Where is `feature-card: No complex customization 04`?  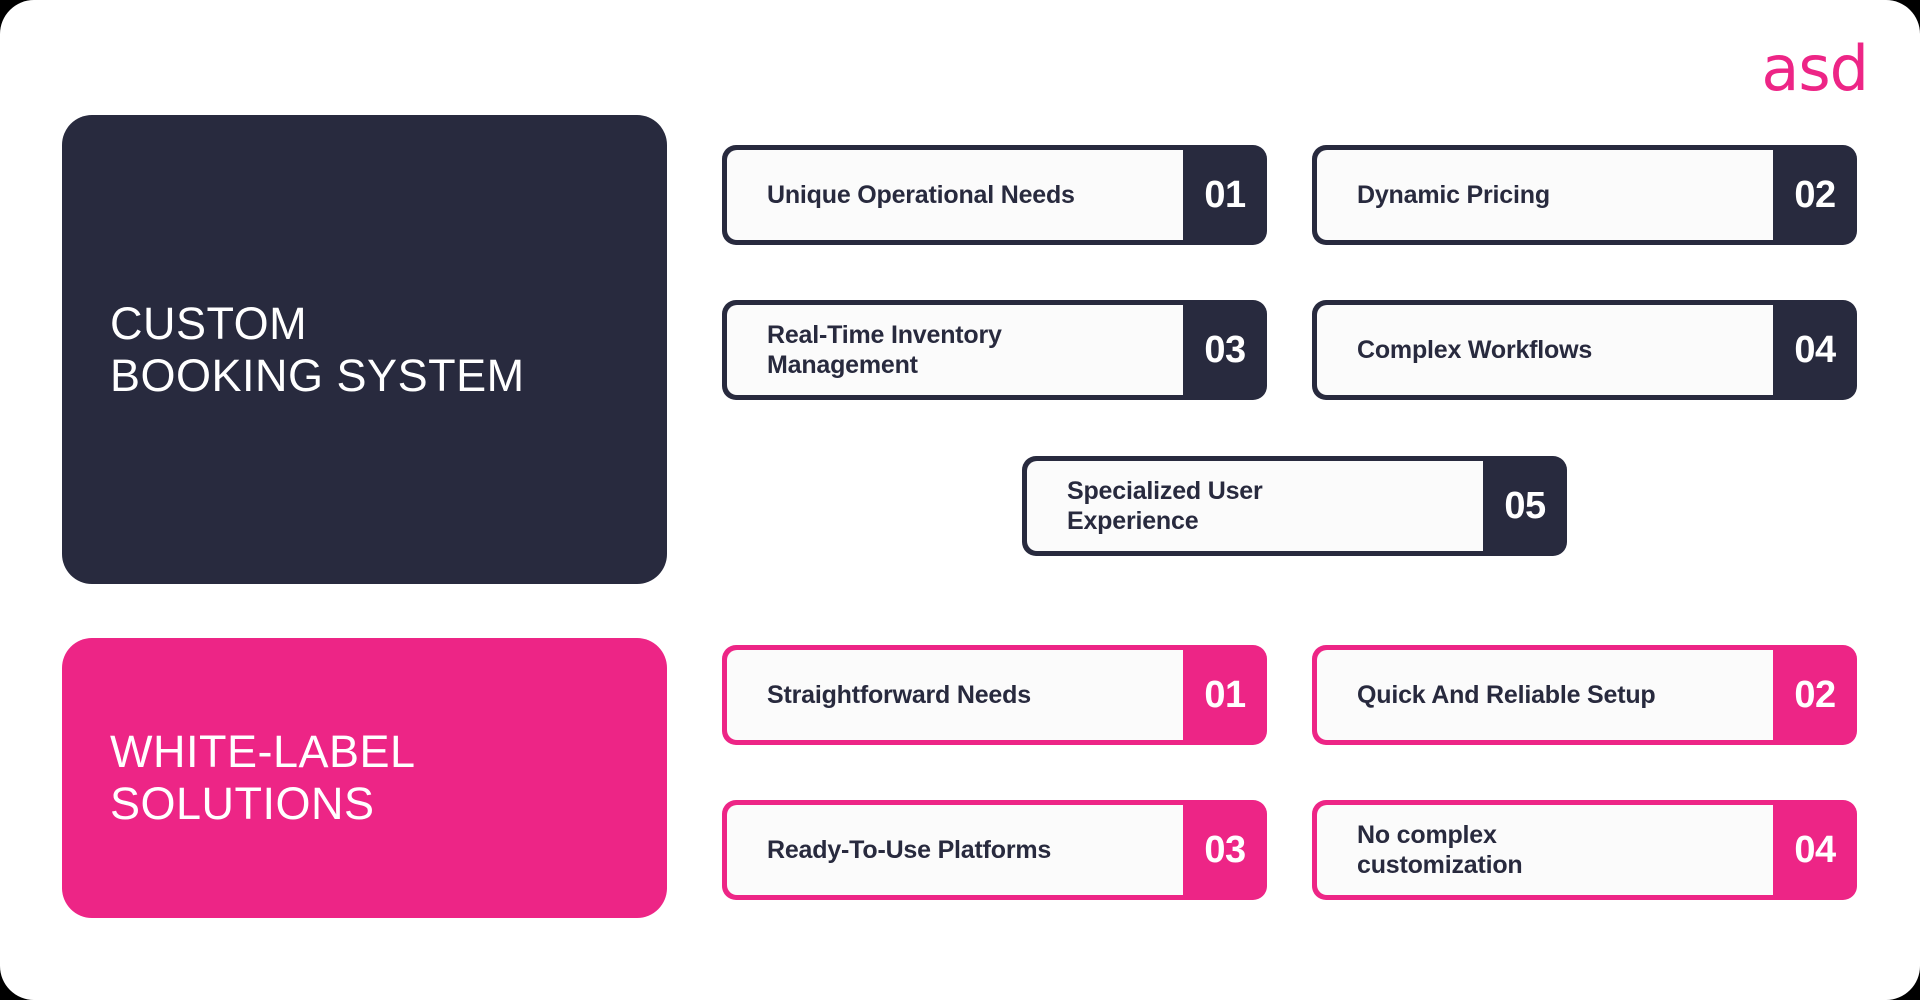 feature-card: No complex customization 04 is located at coordinates (1584, 850).